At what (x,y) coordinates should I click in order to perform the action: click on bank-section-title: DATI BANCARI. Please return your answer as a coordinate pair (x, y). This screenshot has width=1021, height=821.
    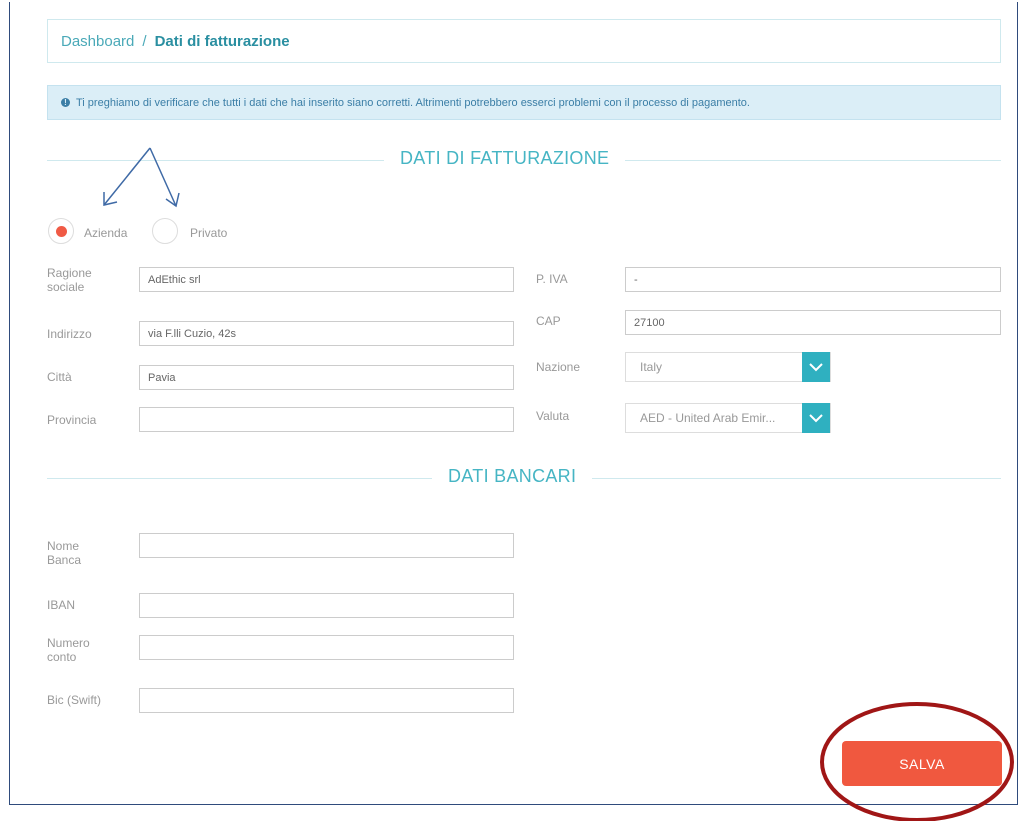
    Looking at the image, I should click on (512, 476).